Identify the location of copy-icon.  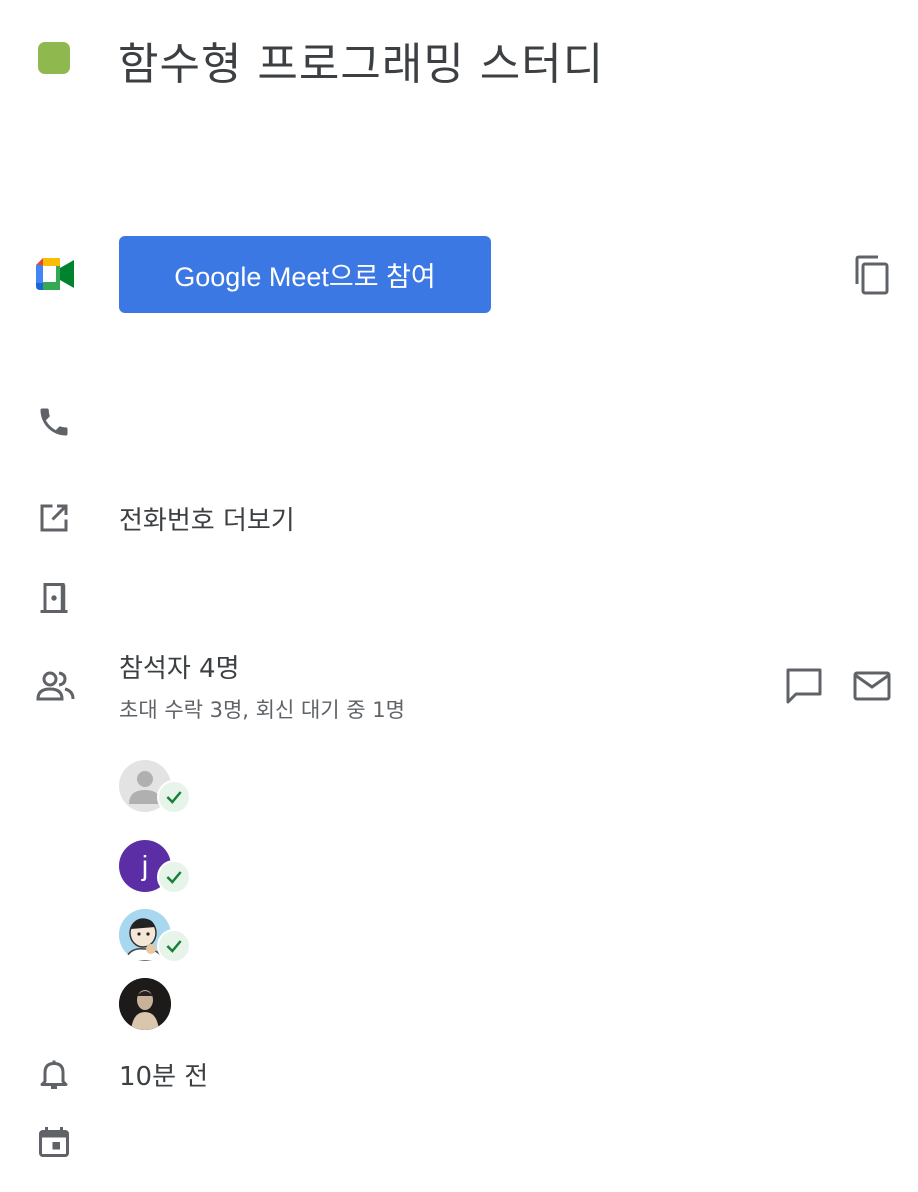
(872, 277).